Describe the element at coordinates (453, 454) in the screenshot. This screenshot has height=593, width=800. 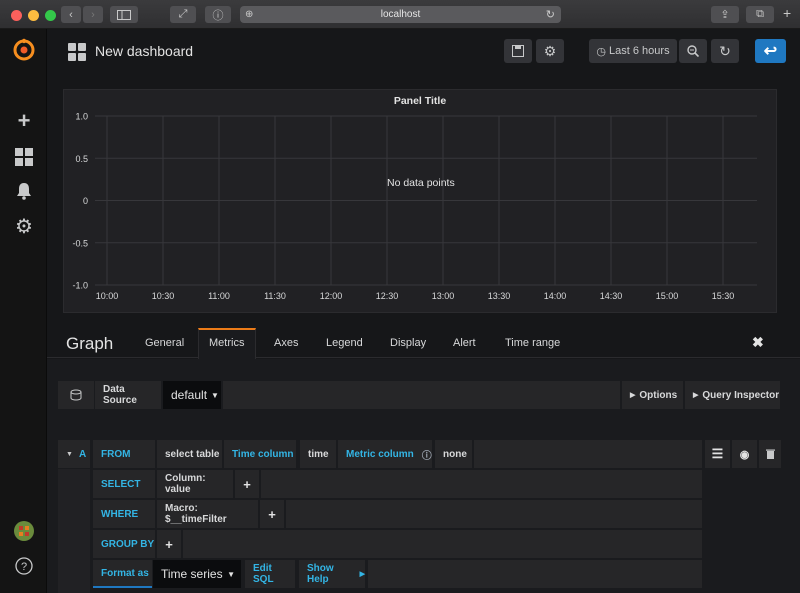
I see `metric-column-select: none` at that location.